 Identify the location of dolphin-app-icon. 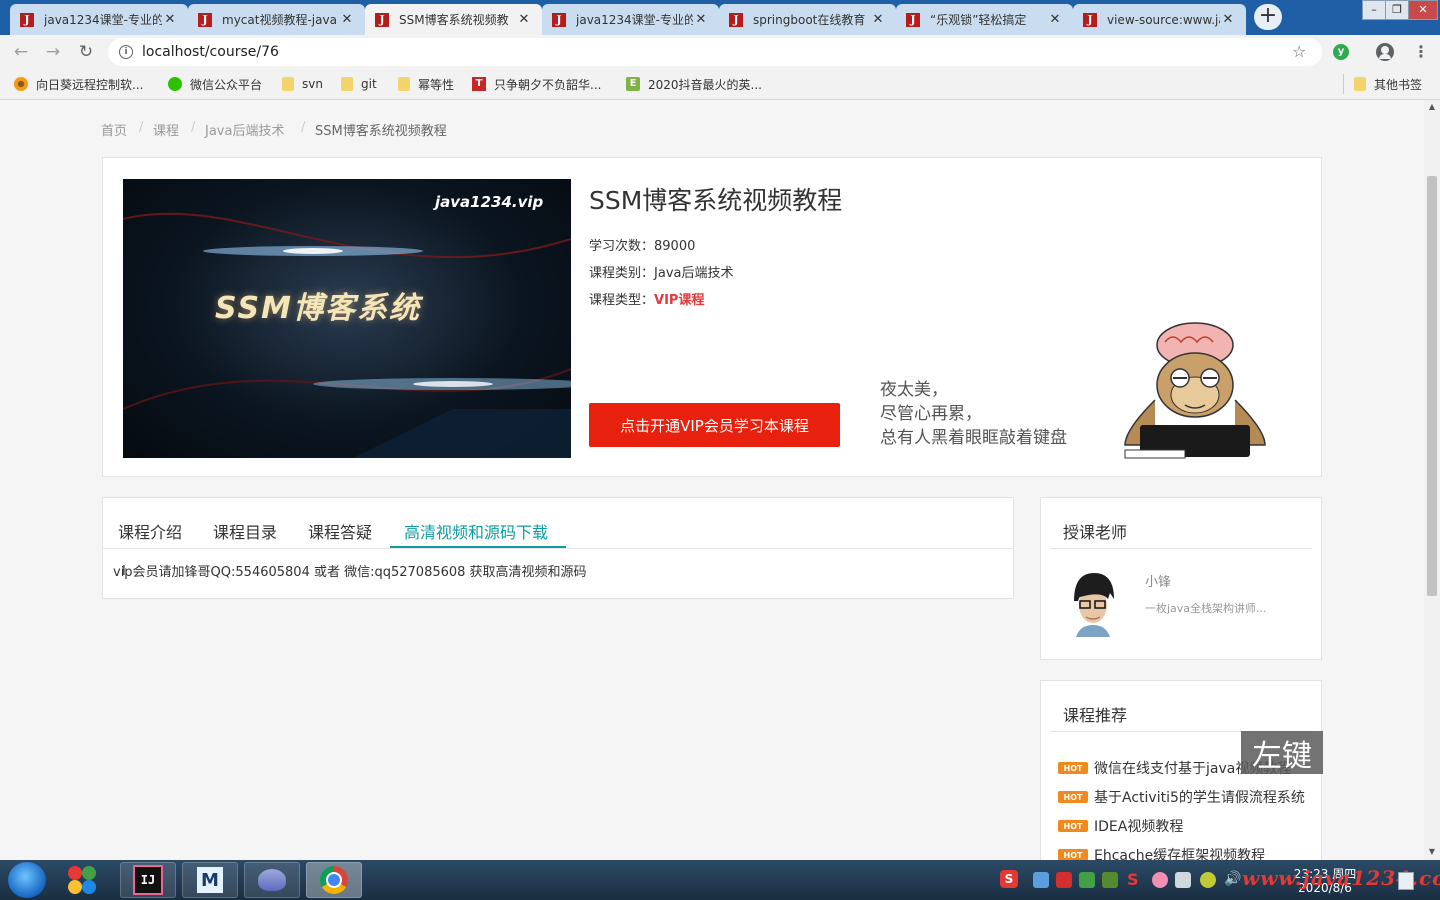
(272, 880).